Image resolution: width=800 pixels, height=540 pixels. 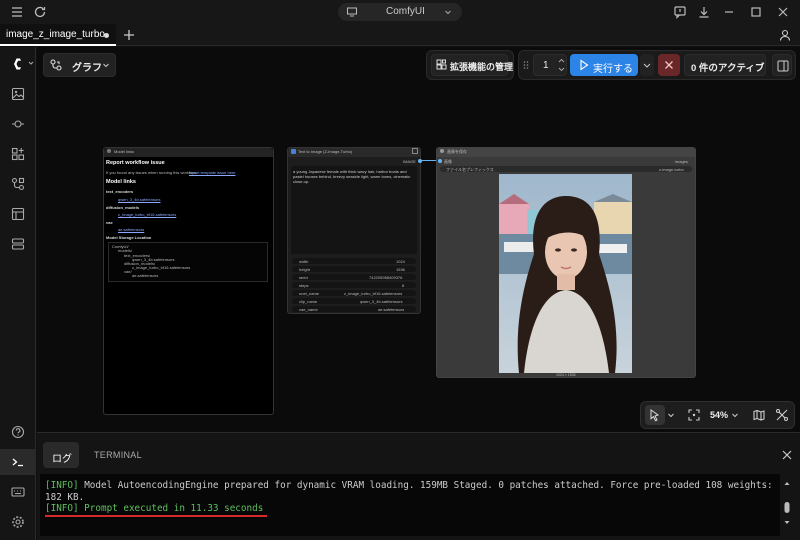 What do you see at coordinates (719, 415) in the screenshot?
I see `zoom-level: 54%` at bounding box center [719, 415].